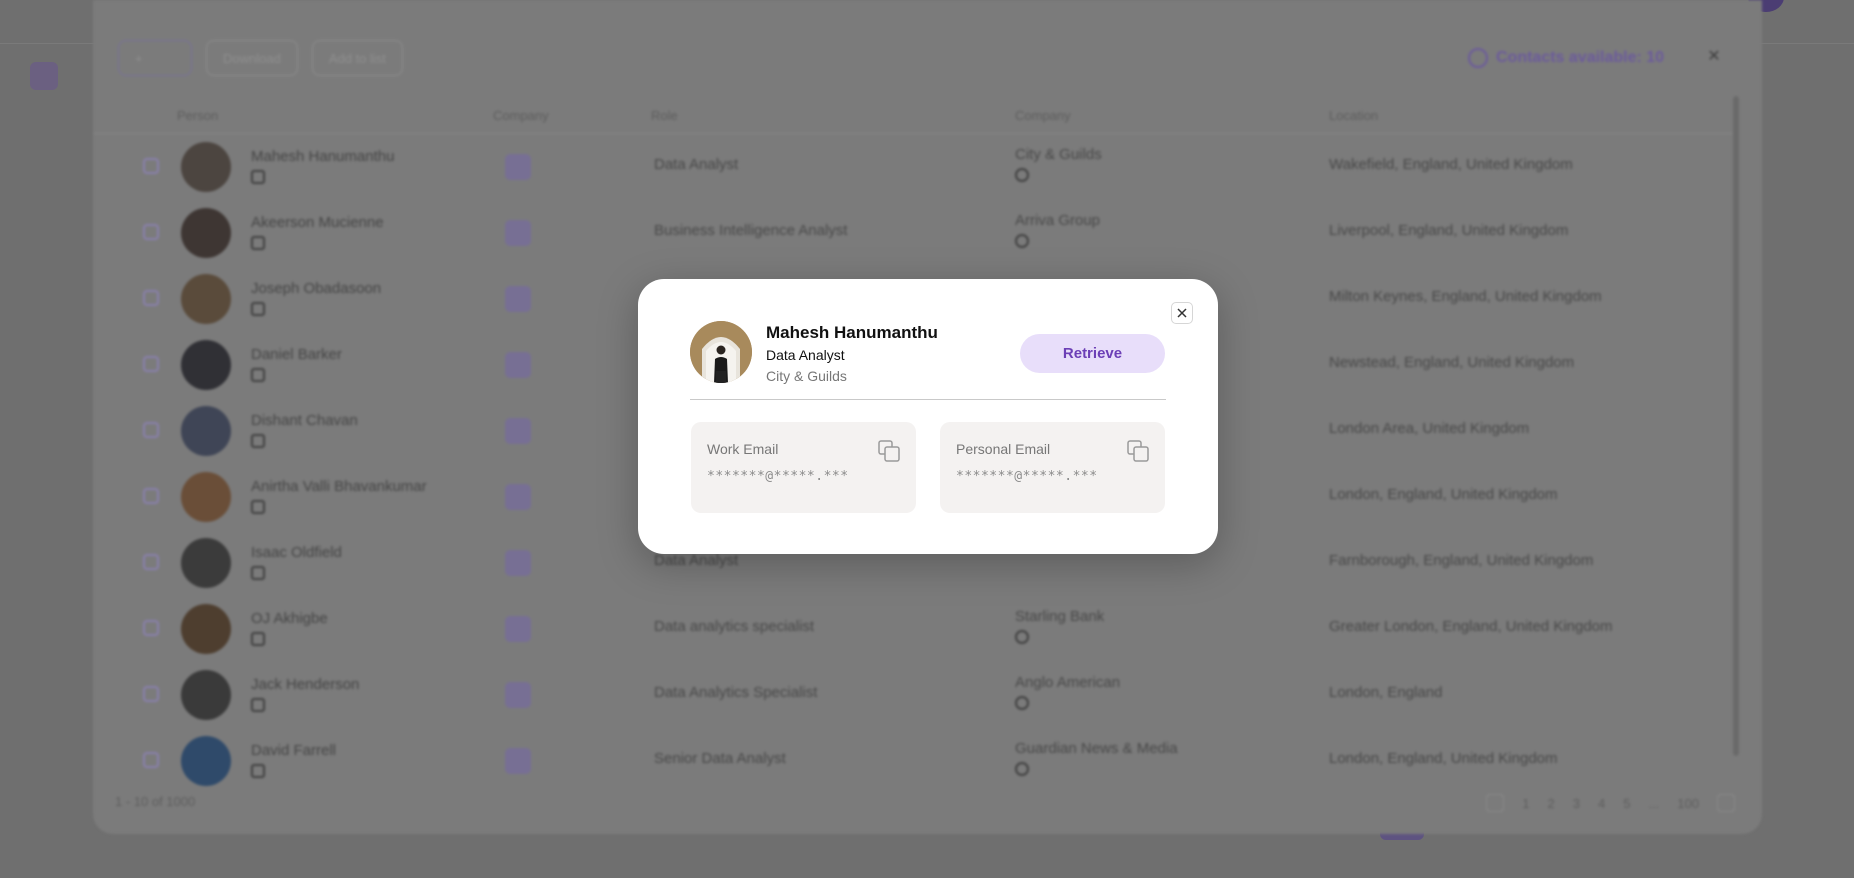 Image resolution: width=1854 pixels, height=878 pixels. What do you see at coordinates (664, 115) in the screenshot?
I see `column-role: Role` at bounding box center [664, 115].